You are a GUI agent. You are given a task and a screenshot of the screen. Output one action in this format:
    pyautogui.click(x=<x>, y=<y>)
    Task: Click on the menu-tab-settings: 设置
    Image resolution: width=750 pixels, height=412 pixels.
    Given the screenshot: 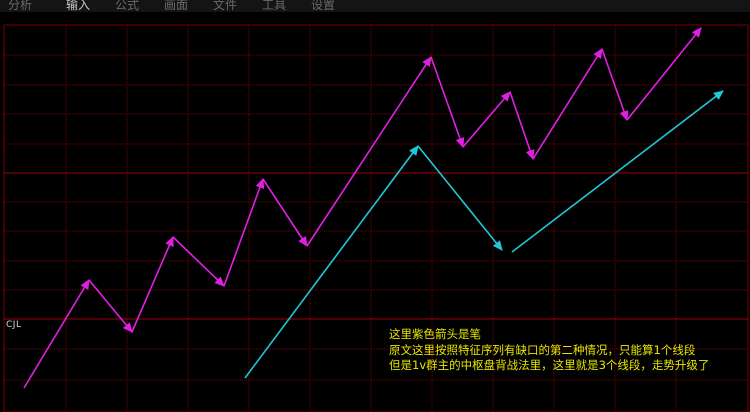 What is the action you would take?
    pyautogui.click(x=323, y=6)
    